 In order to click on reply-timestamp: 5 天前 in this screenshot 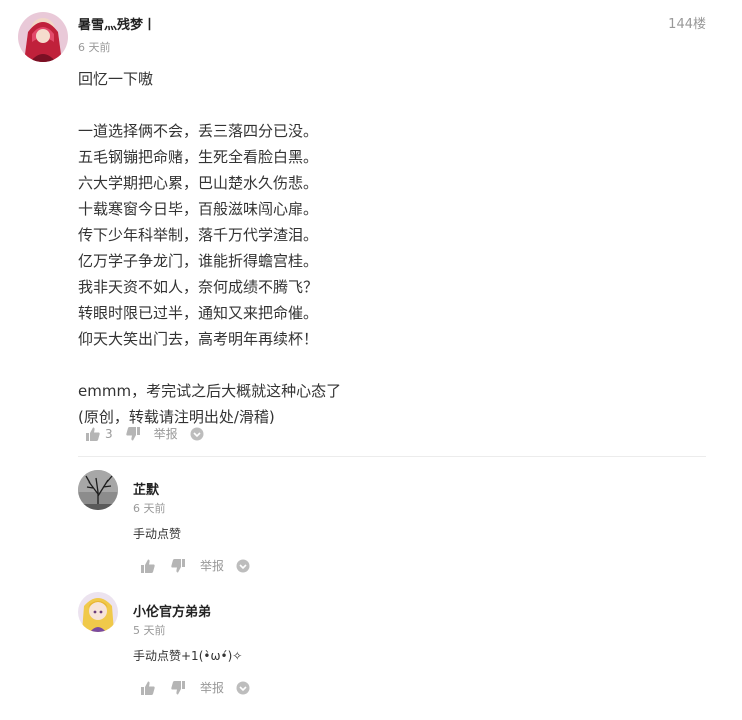, I will do `click(149, 630)`.